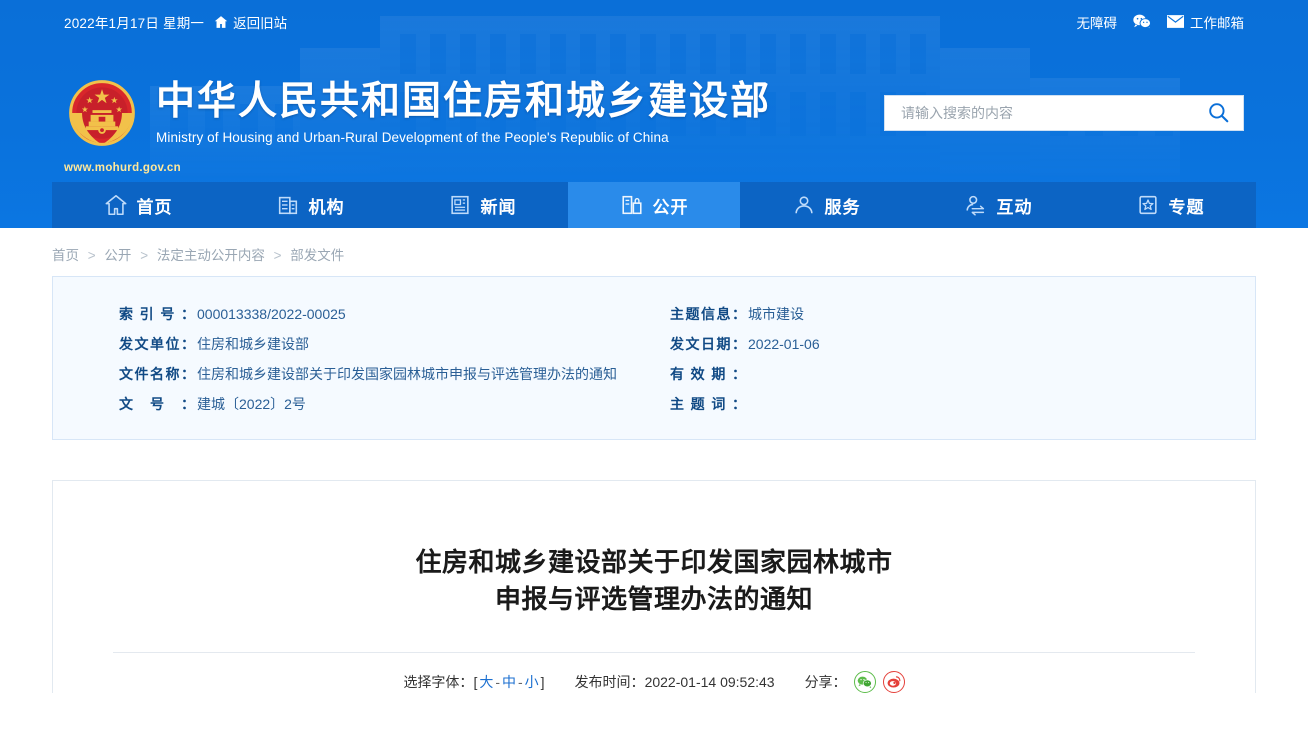 This screenshot has height=732, width=1308. Describe the element at coordinates (804, 205) in the screenshot. I see `person-service-icon` at that location.